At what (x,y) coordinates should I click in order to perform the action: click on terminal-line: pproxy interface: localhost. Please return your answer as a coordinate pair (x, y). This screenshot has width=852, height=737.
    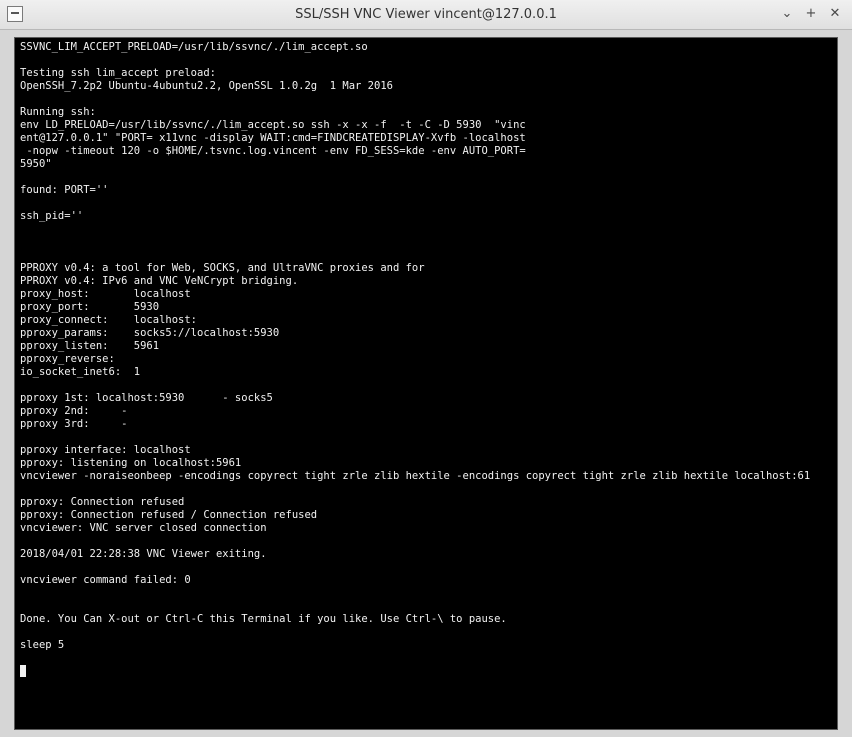
    Looking at the image, I should click on (105, 450).